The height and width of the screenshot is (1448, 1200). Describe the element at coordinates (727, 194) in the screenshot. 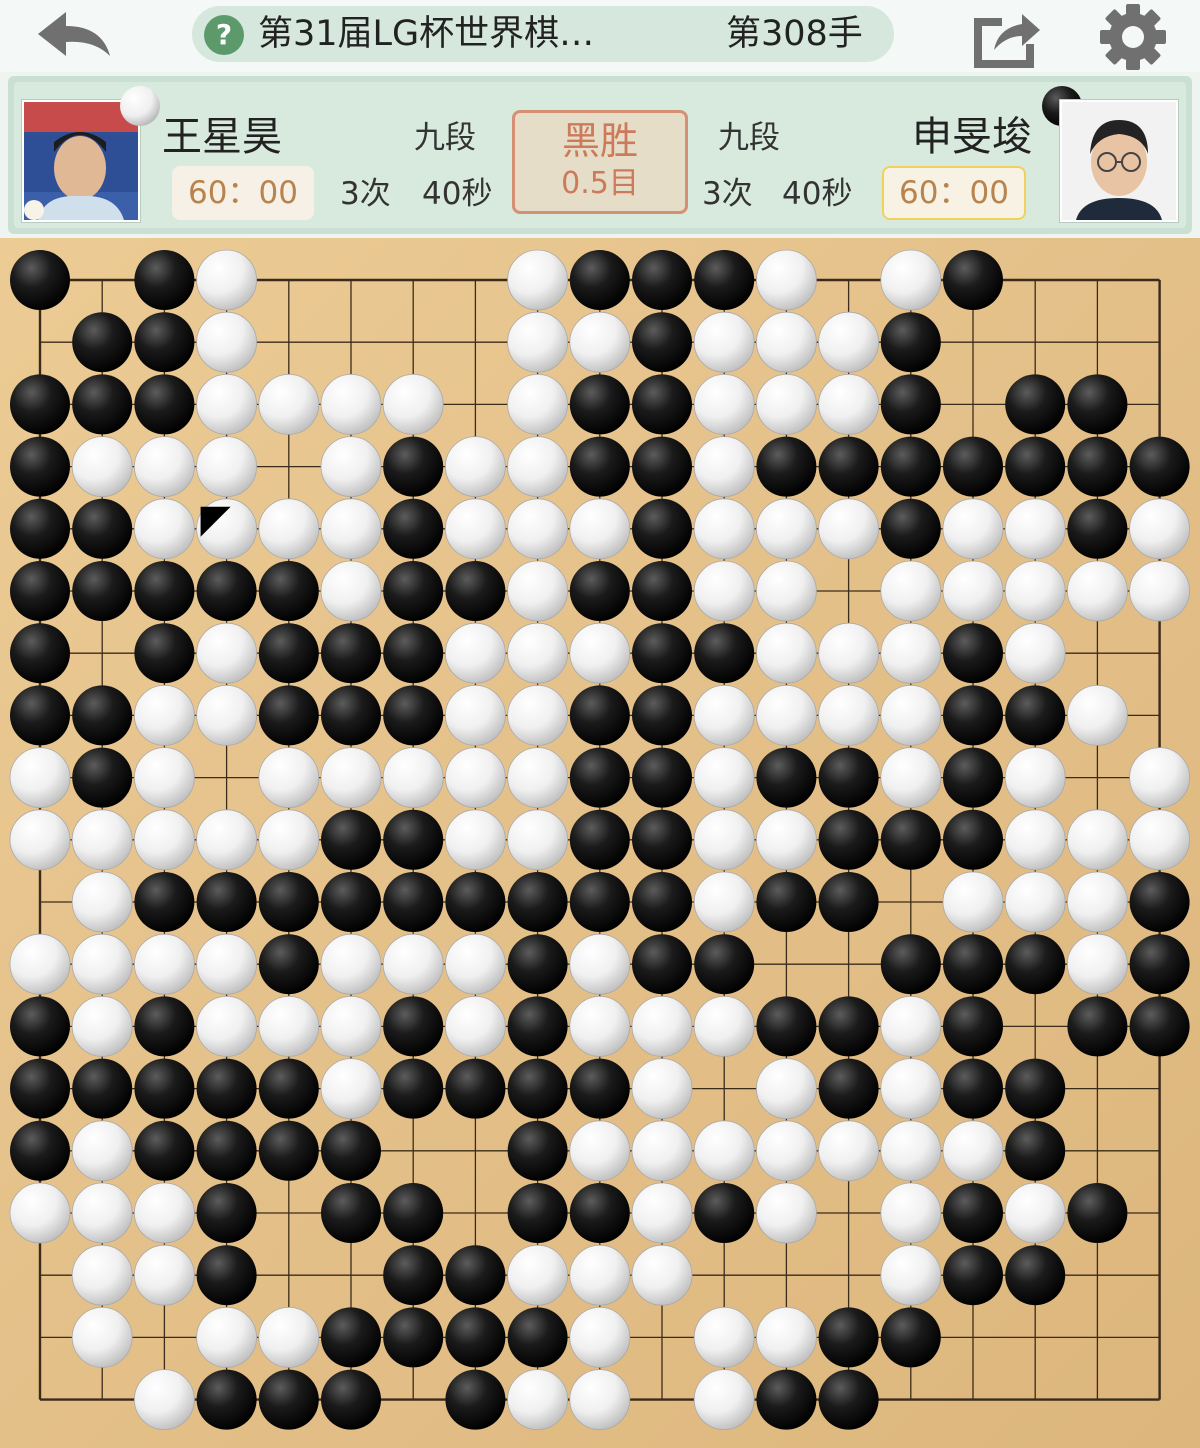

I see `black-byo-yomi-count: 3次` at that location.